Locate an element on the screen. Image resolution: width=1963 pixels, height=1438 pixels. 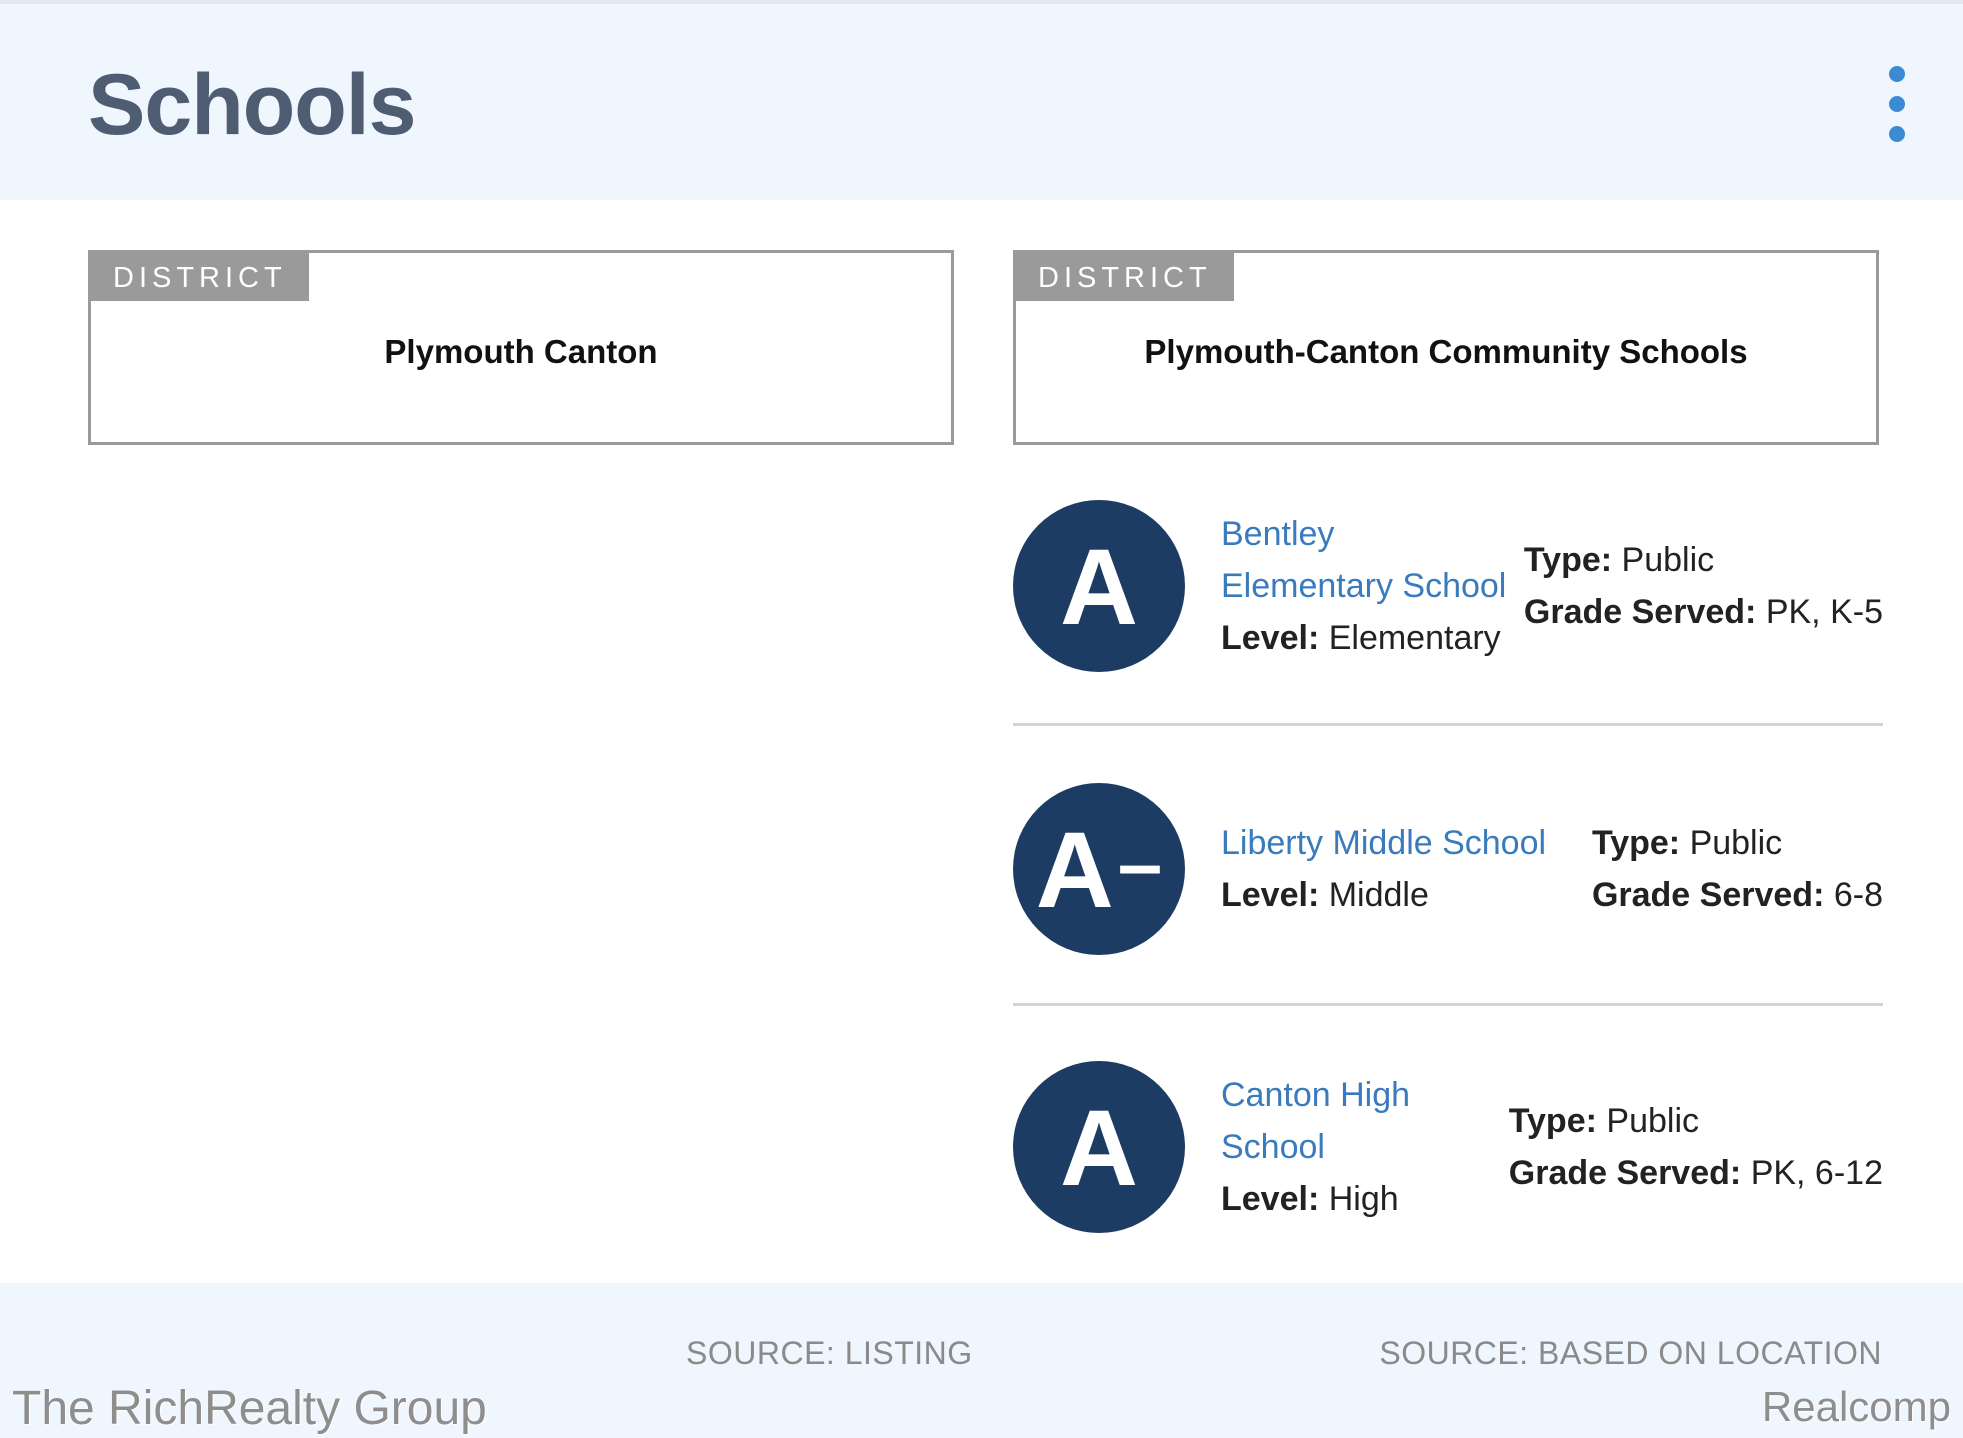
school-name-link: Liberty Middle School is located at coordinates (1383, 843).